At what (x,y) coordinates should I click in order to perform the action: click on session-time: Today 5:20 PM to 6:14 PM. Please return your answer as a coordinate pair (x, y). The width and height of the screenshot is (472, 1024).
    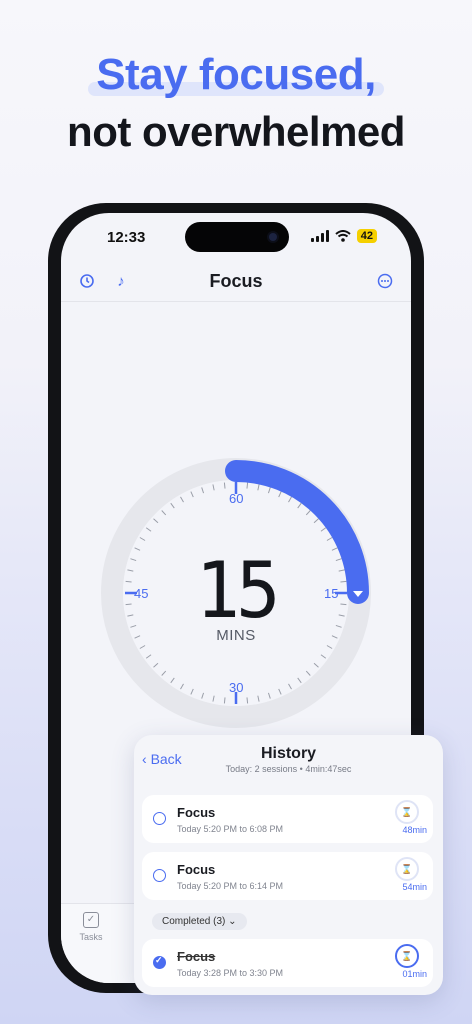
    Looking at the image, I should click on (230, 886).